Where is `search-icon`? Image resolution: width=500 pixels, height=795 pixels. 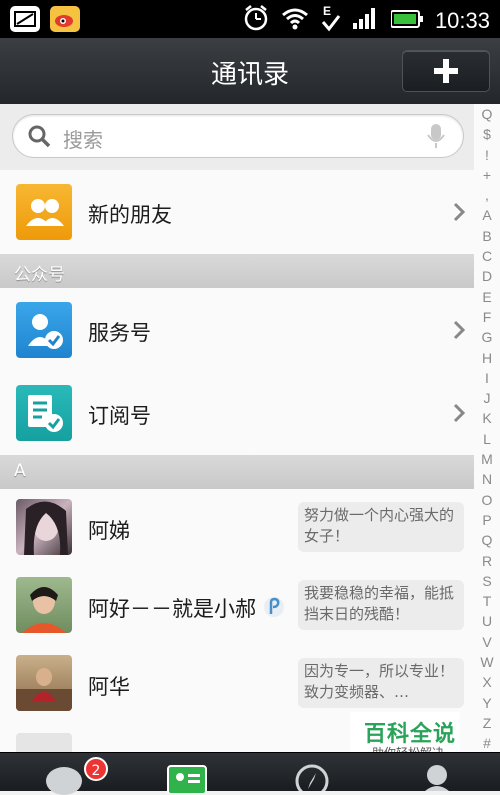
search-icon is located at coordinates (39, 138).